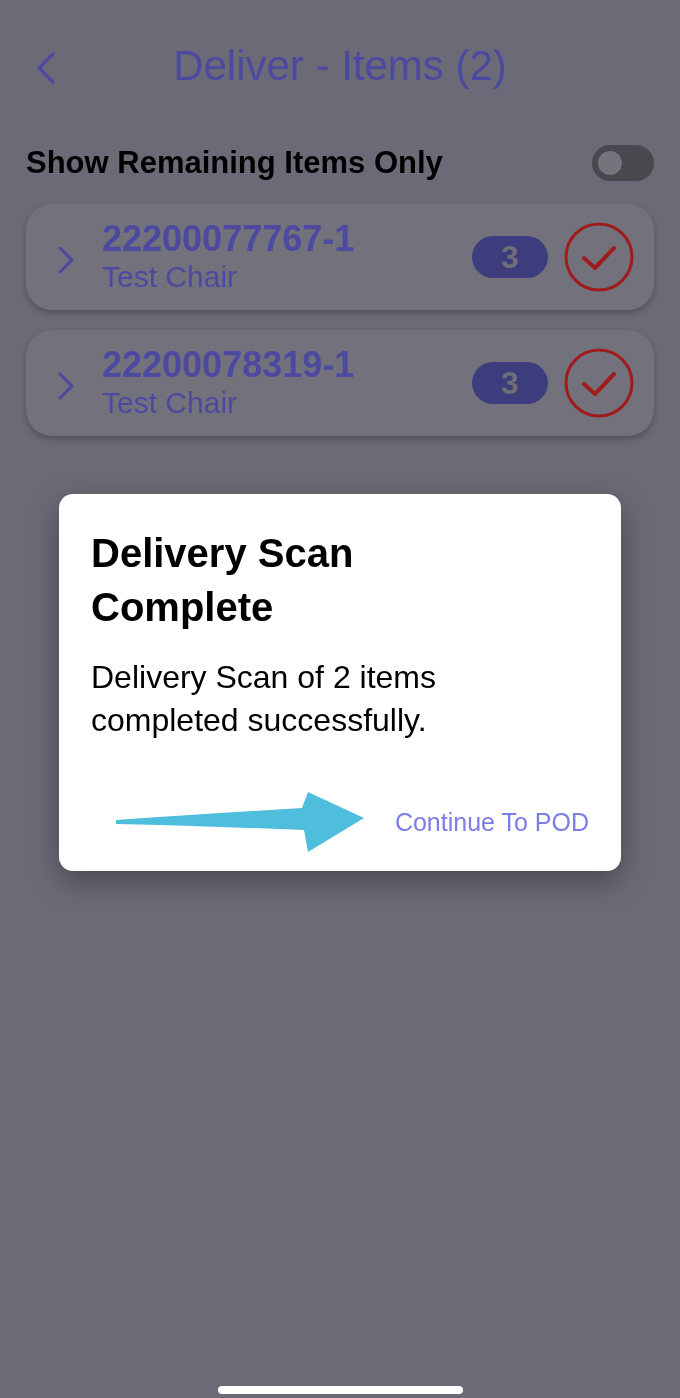 The width and height of the screenshot is (680, 1398). What do you see at coordinates (264, 699) in the screenshot?
I see `dialog-message: Delivery Scan of 2 items completed successfully.` at bounding box center [264, 699].